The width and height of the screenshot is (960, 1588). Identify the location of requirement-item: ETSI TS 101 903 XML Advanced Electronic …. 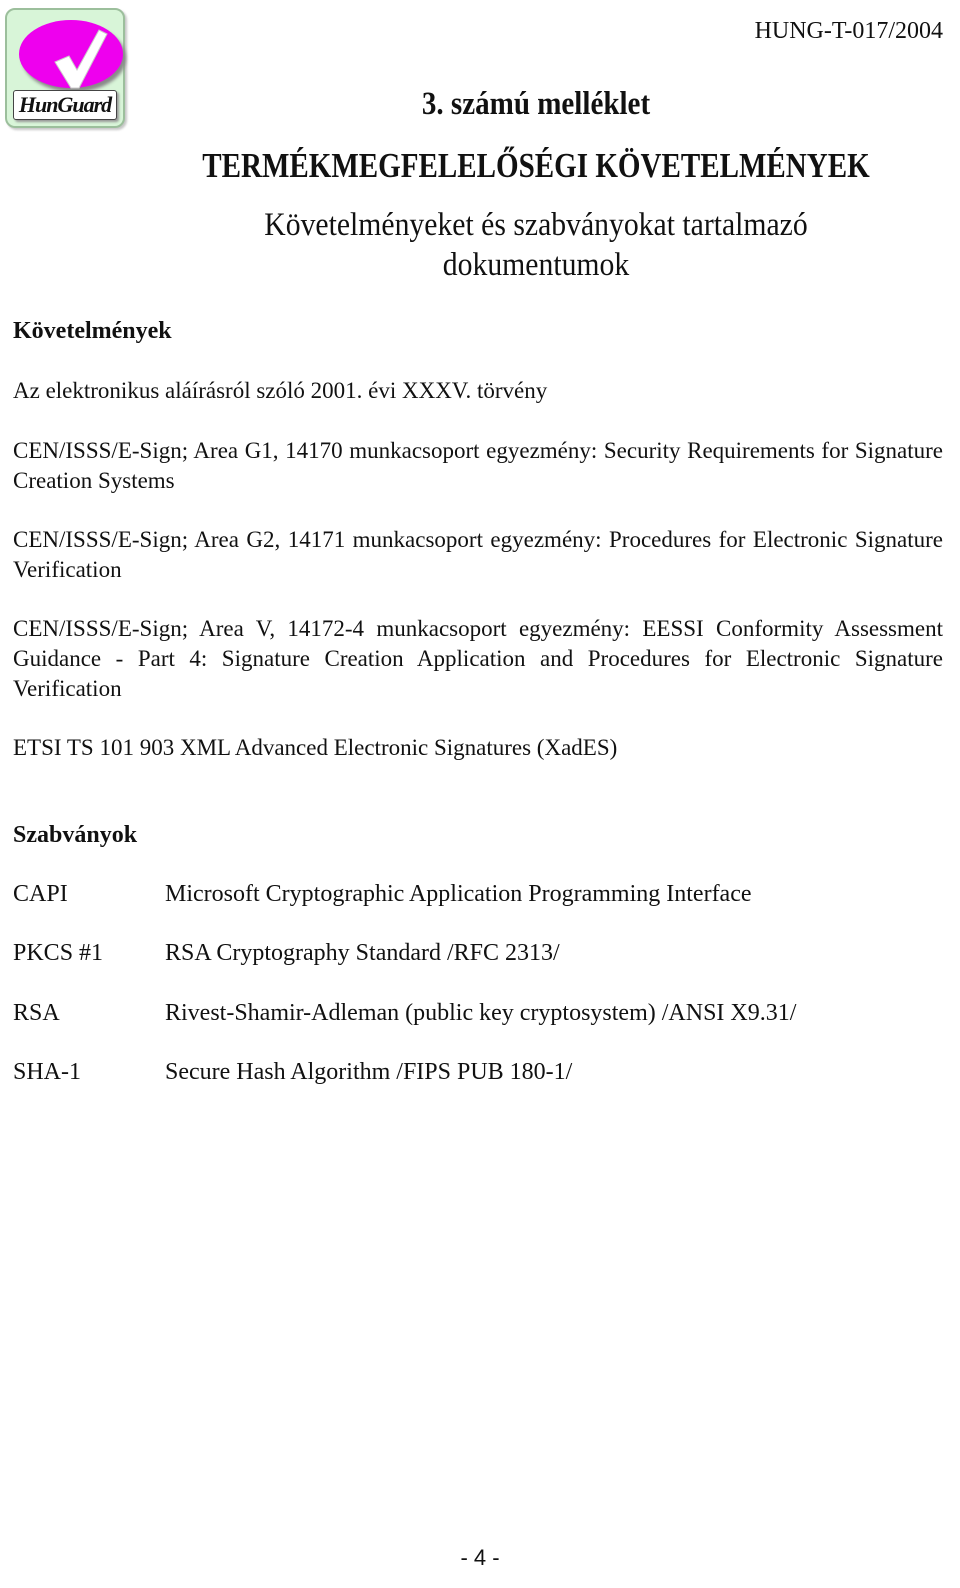
(315, 747).